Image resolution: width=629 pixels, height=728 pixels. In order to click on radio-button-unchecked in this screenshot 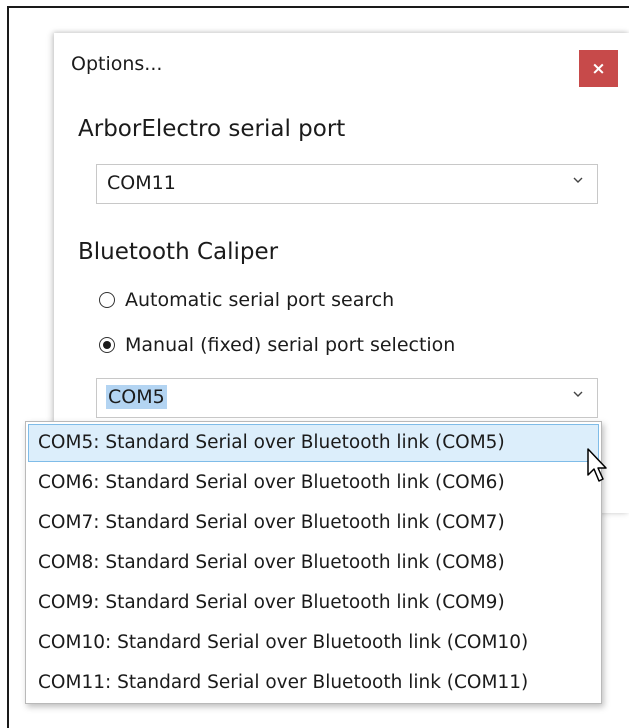, I will do `click(107, 300)`.